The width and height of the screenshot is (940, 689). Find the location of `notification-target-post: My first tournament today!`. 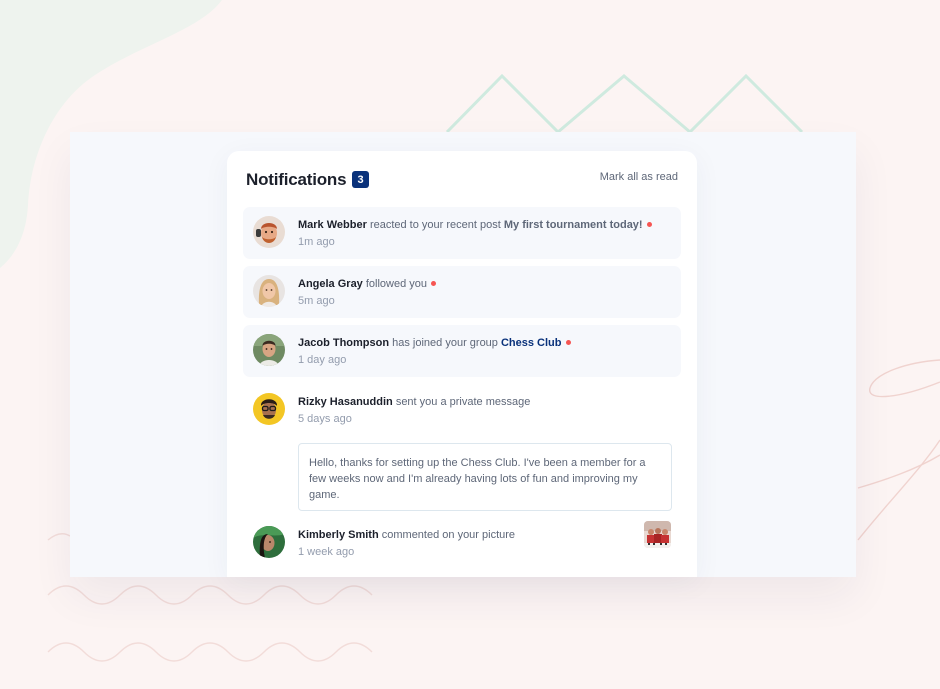

notification-target-post: My first tournament today! is located at coordinates (573, 225).